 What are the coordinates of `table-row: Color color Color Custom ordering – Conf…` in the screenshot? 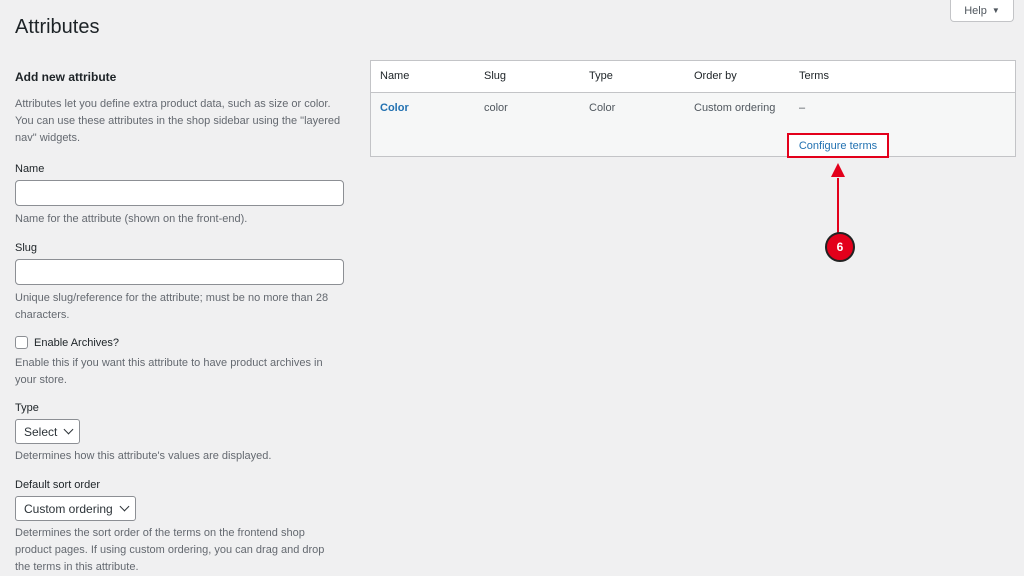 It's located at (693, 125).